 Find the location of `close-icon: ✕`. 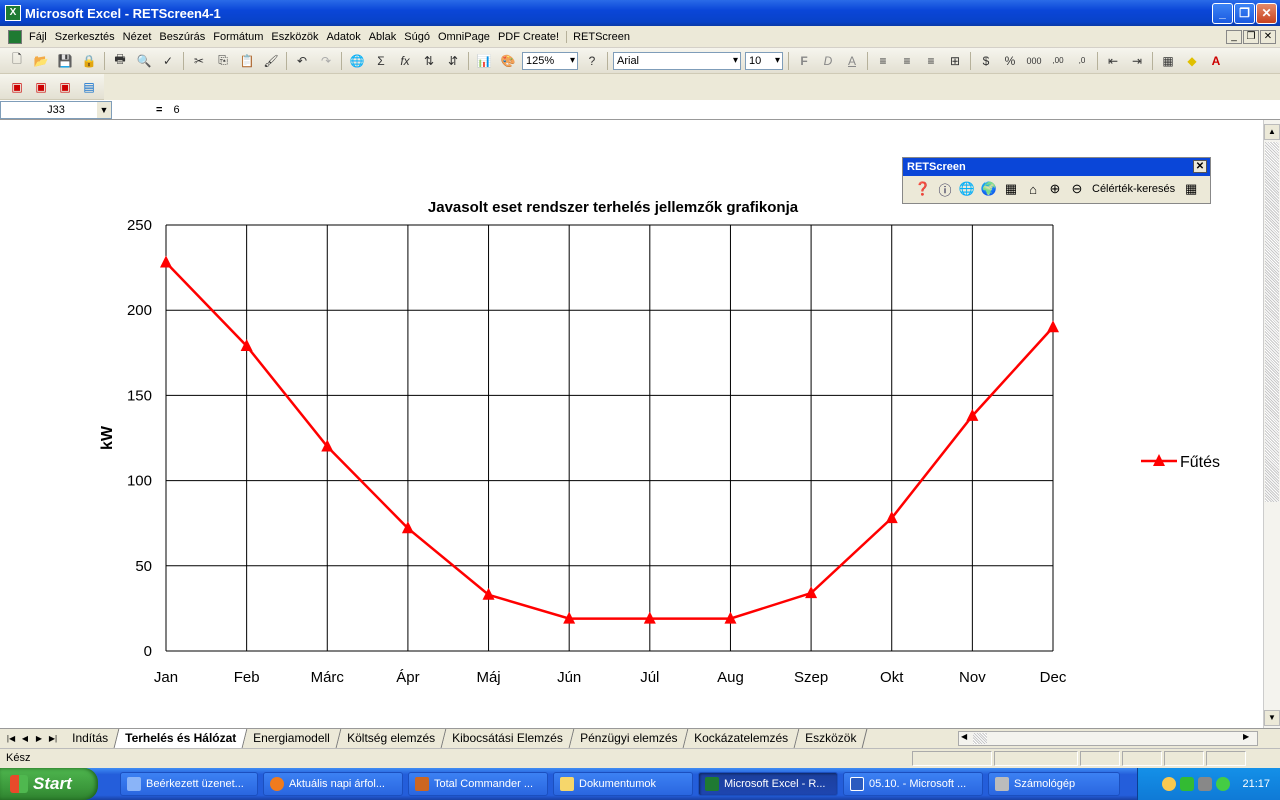

close-icon: ✕ is located at coordinates (1200, 166).